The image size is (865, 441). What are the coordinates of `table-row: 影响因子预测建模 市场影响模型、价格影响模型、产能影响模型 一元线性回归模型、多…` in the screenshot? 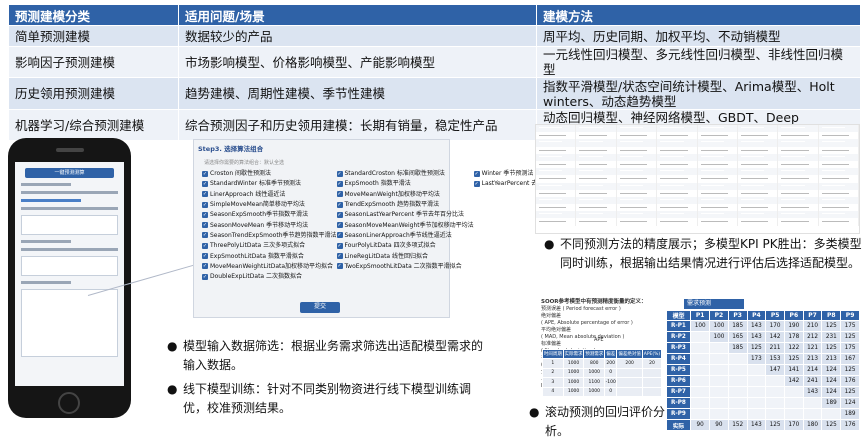 It's located at (434, 62).